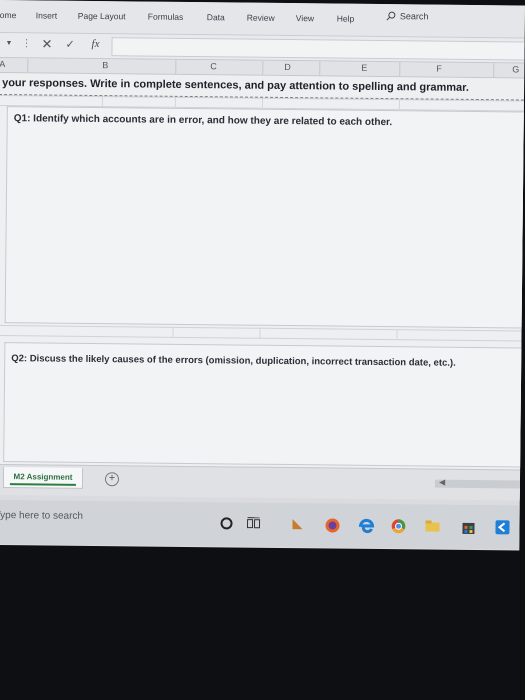 This screenshot has height=700, width=525. Describe the element at coordinates (166, 17) in the screenshot. I see `tab-formulas: Formulas` at that location.